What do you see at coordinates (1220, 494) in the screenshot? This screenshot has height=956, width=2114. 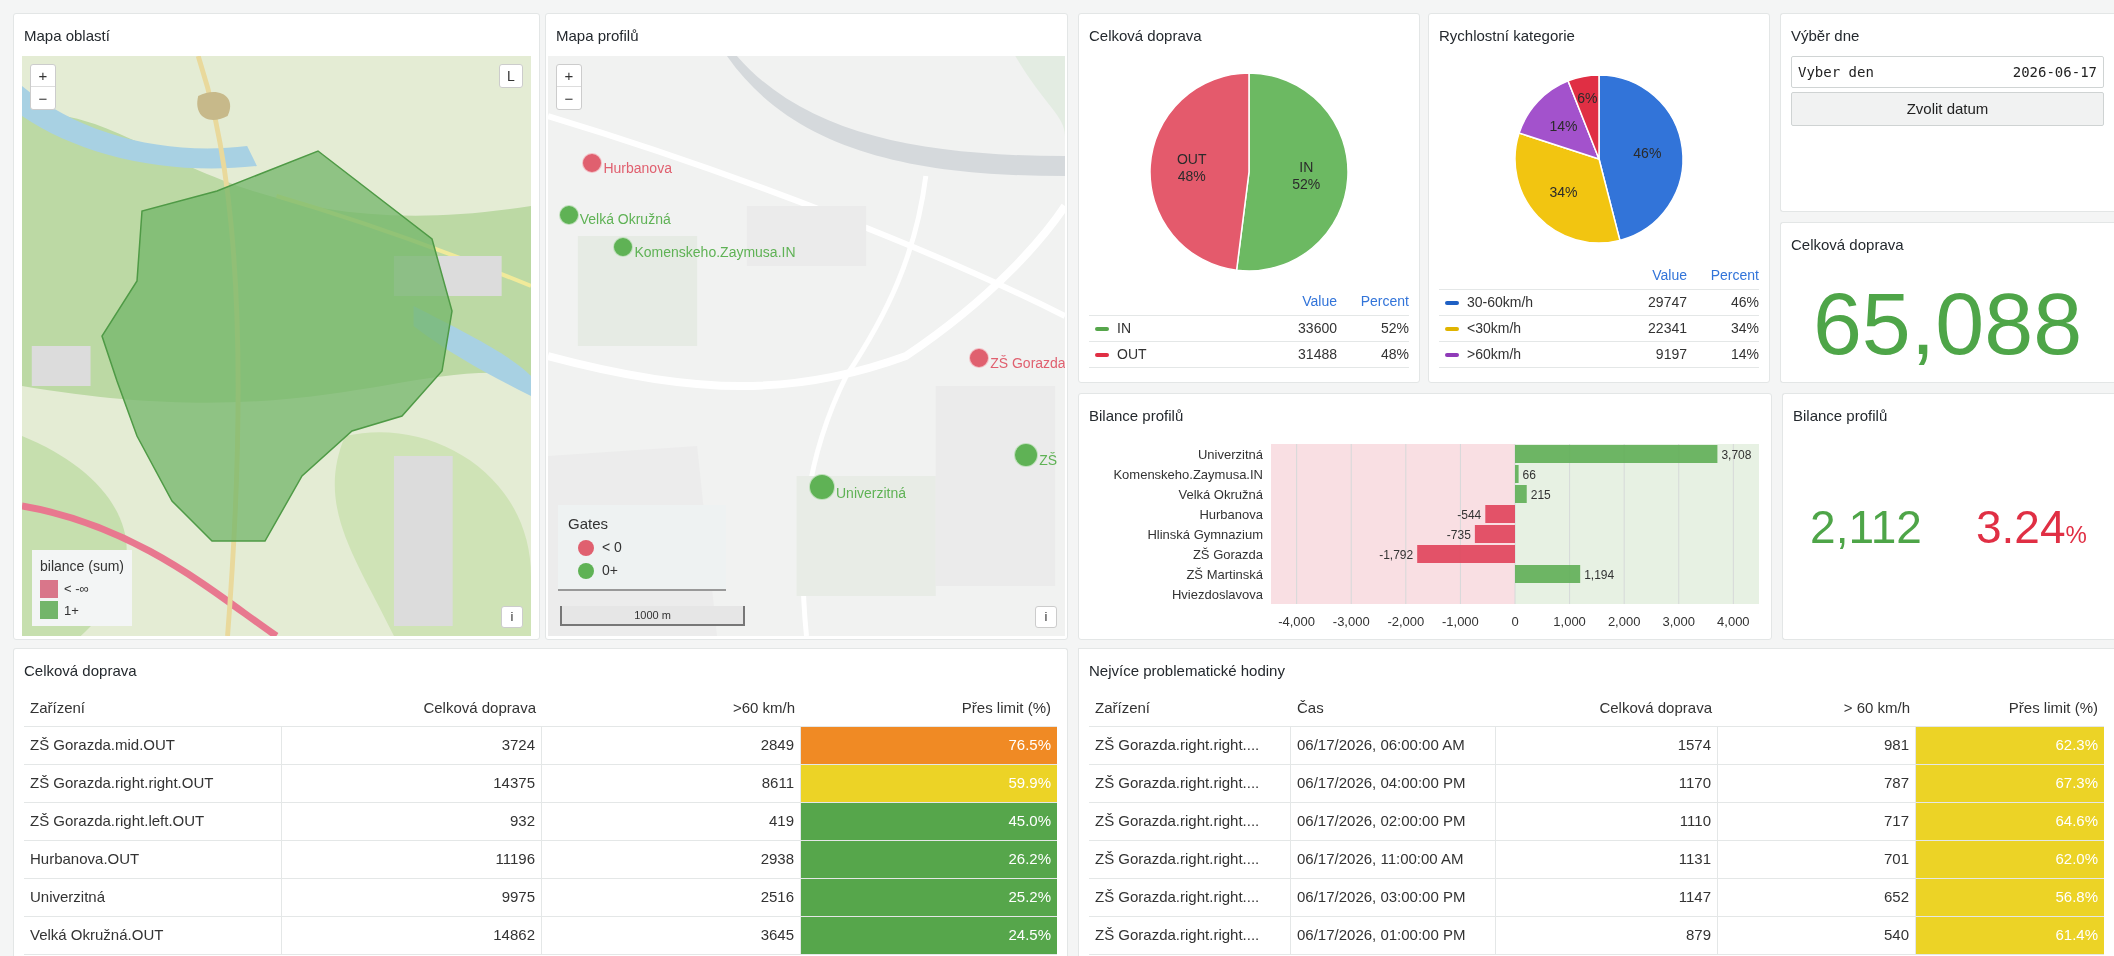 I see `category-label: Velká Okružná` at bounding box center [1220, 494].